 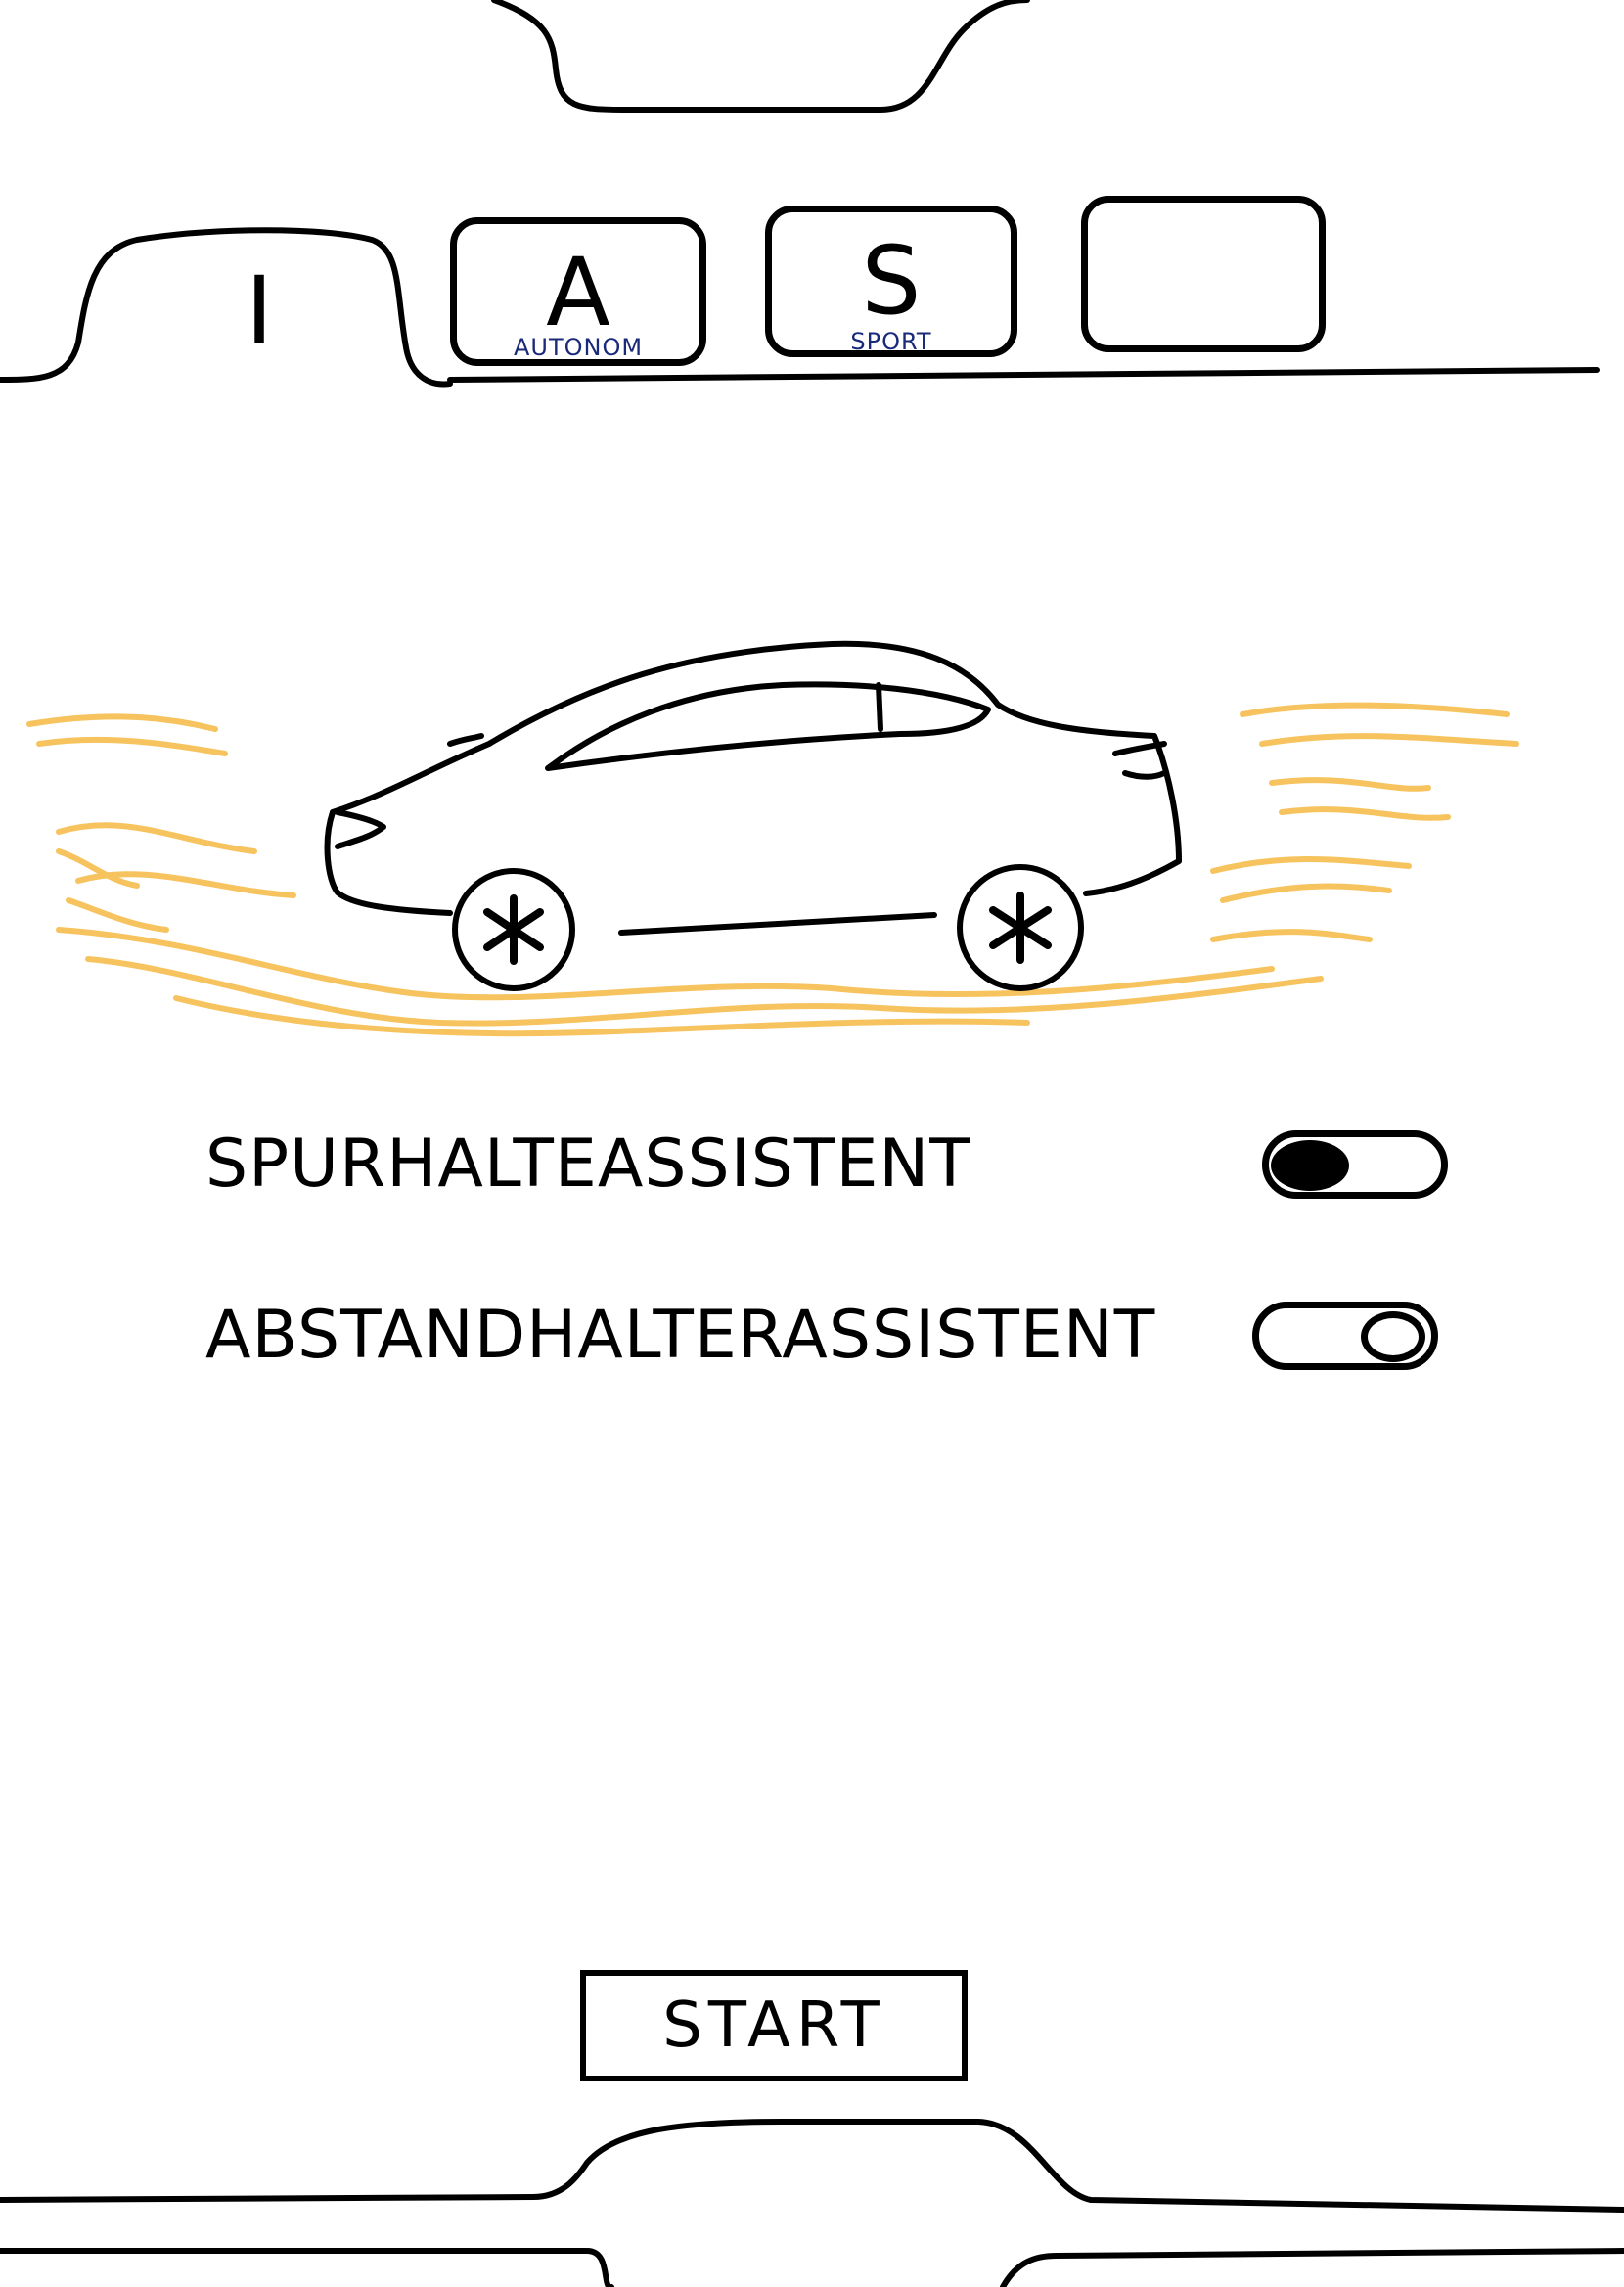 What do you see at coordinates (579, 347) in the screenshot?
I see `tab-autonom-sublabel: AUTONOM` at bounding box center [579, 347].